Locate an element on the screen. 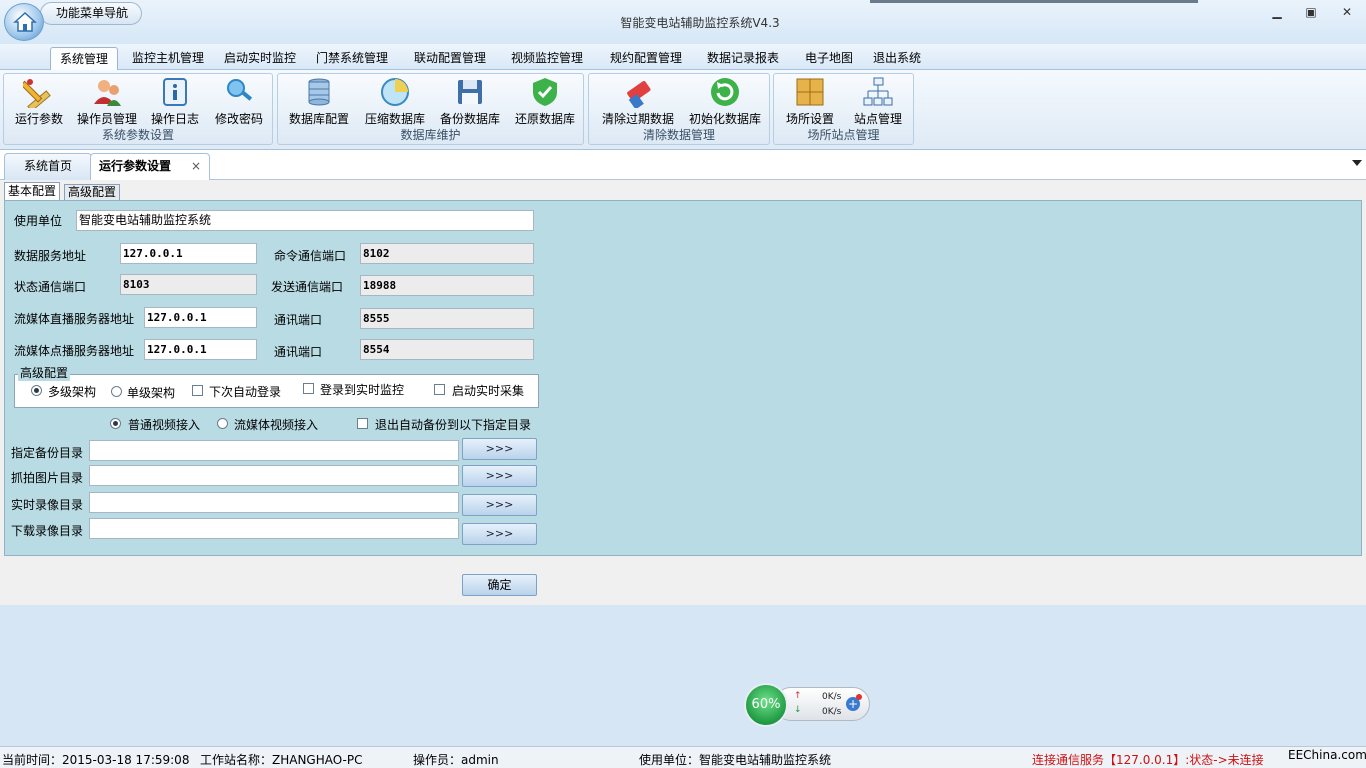  change-password-button: 修改密码 is located at coordinates (239, 102).